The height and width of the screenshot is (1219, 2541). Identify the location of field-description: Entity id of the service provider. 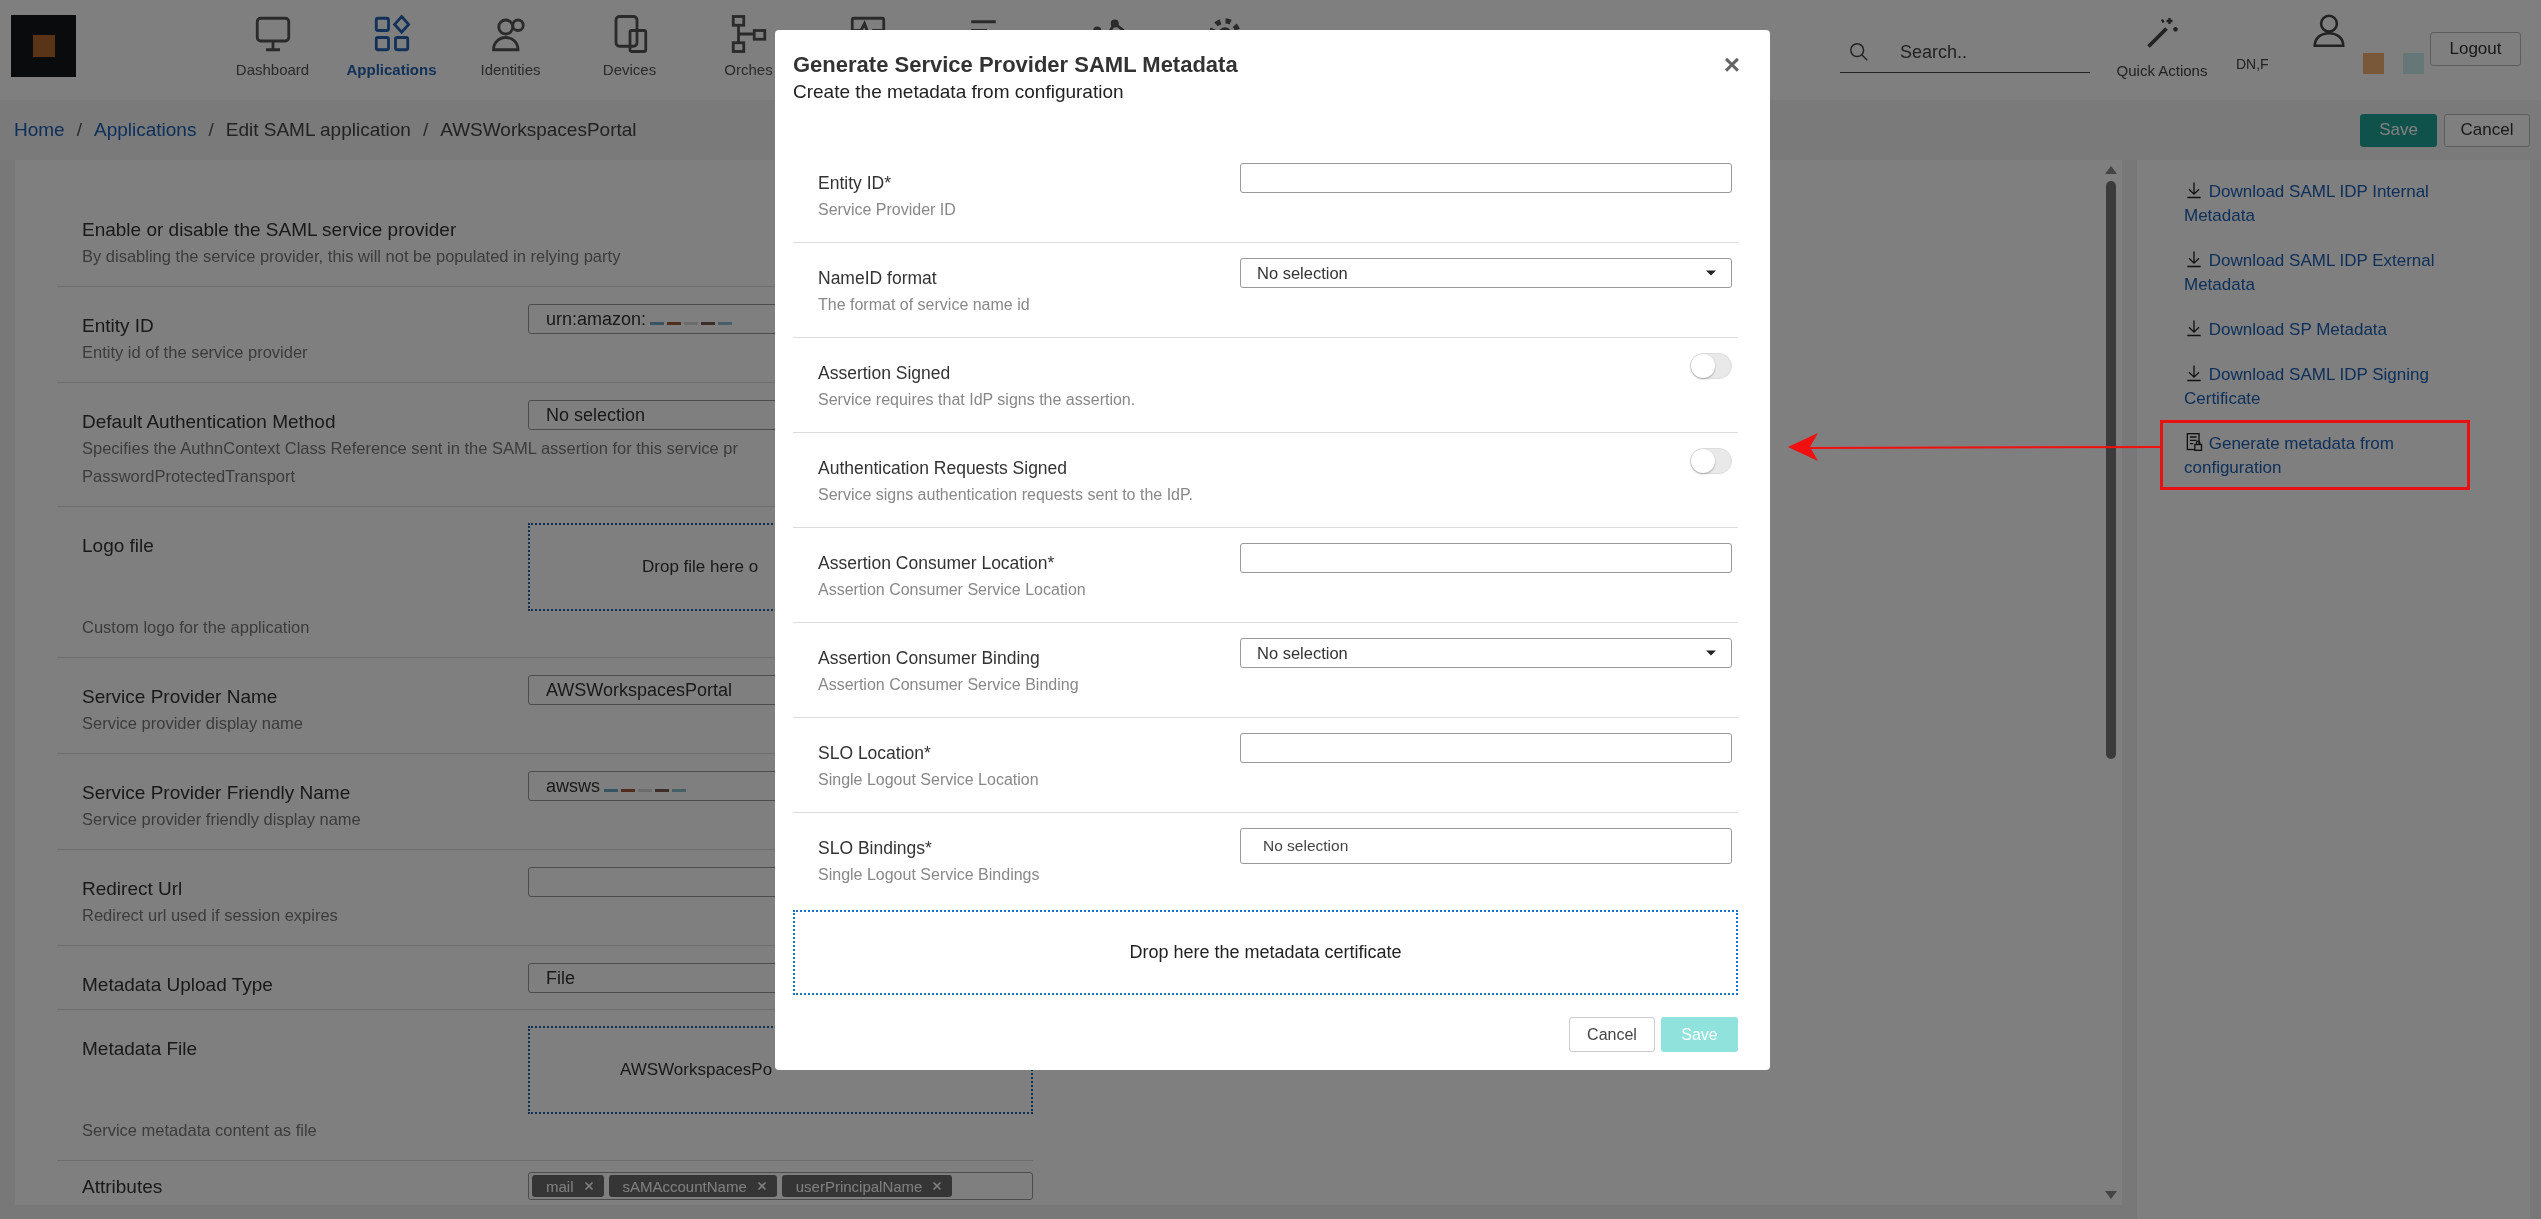
(195, 352).